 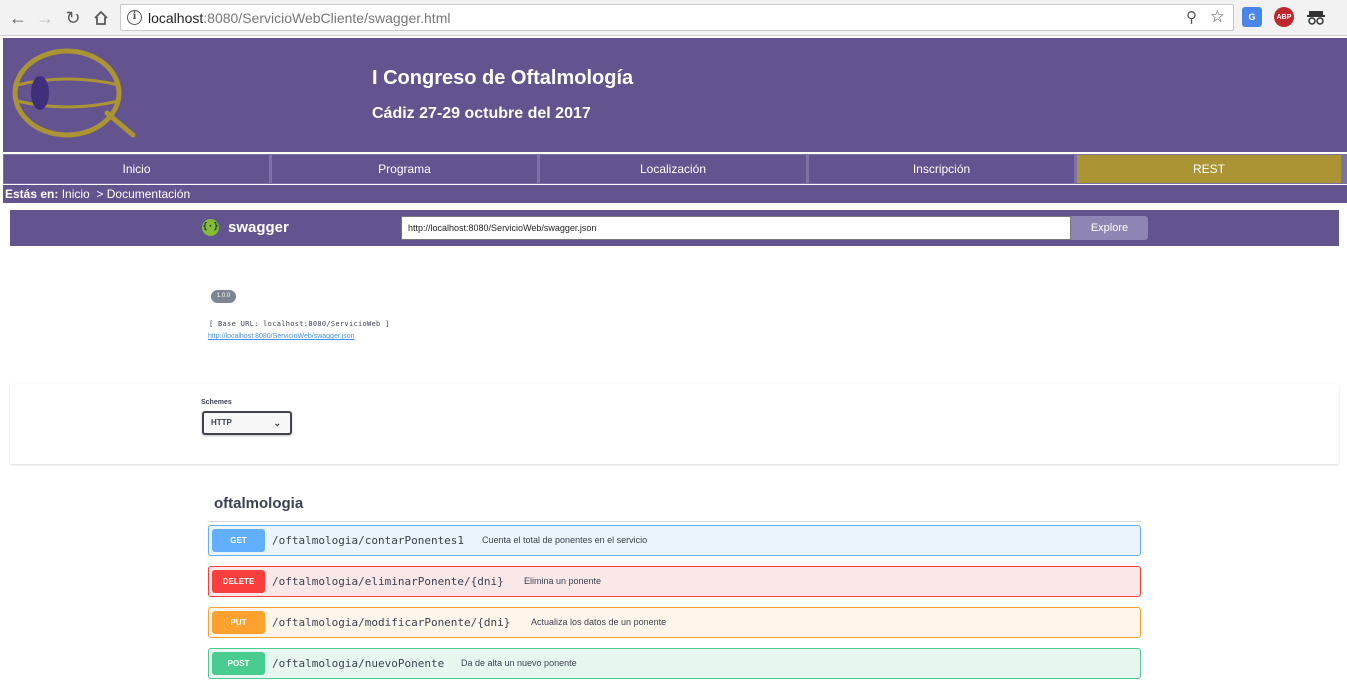 What do you see at coordinates (1209, 169) in the screenshot?
I see `menu-item-rest: REST` at bounding box center [1209, 169].